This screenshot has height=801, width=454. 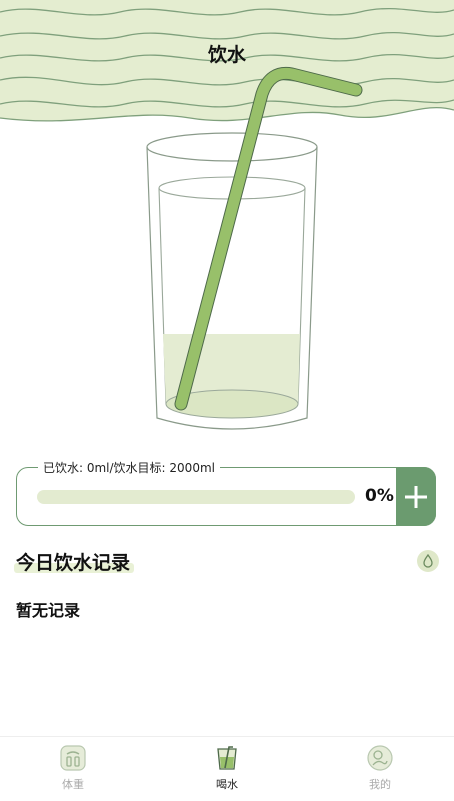 I want to click on water-progress-percent: 0%, so click(x=379, y=496).